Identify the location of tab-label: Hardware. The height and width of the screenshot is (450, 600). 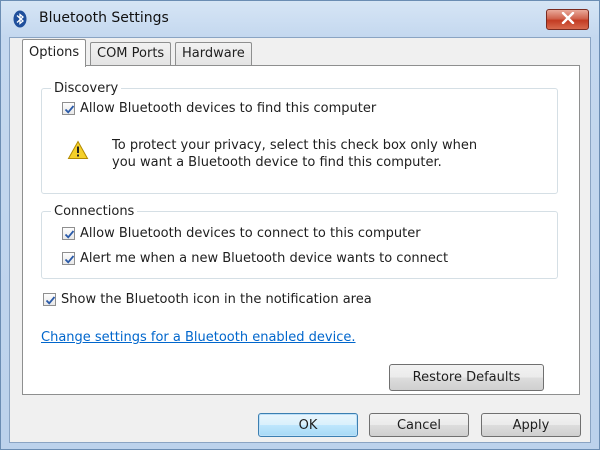
(213, 53).